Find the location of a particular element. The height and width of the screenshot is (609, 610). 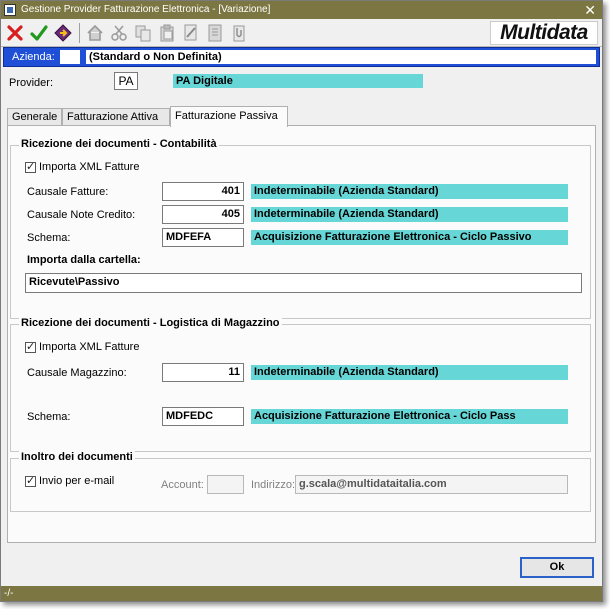

tab-generale: Generale is located at coordinates (34, 117).